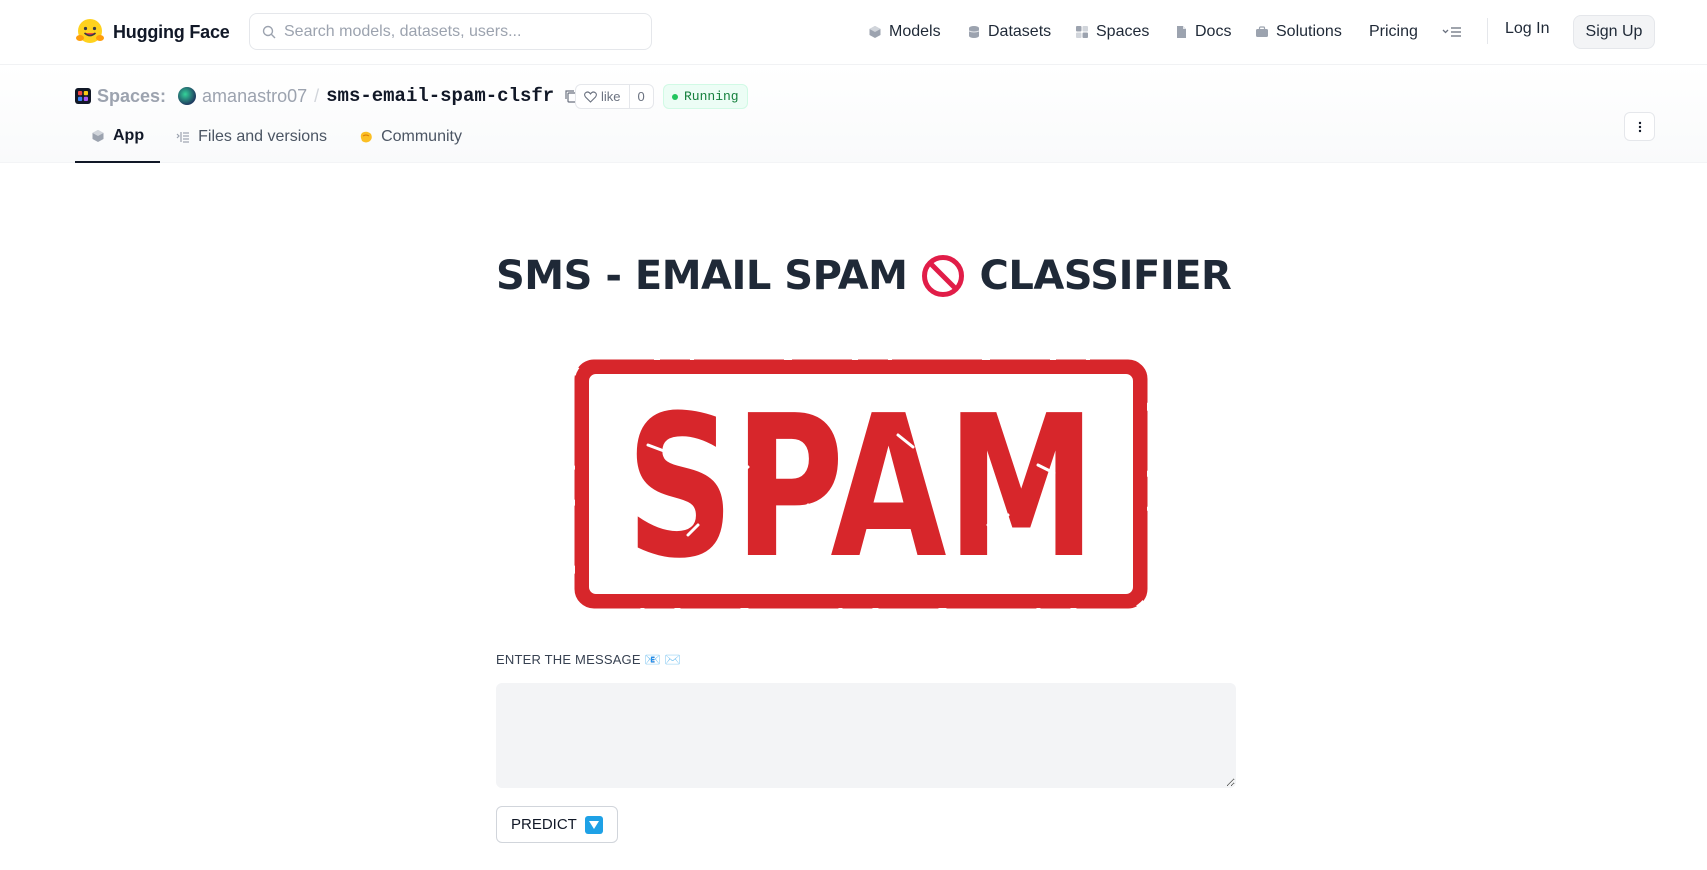 Image resolution: width=1707 pixels, height=870 pixels. I want to click on space-name-link: sms-email-spam-clsfr, so click(440, 96).